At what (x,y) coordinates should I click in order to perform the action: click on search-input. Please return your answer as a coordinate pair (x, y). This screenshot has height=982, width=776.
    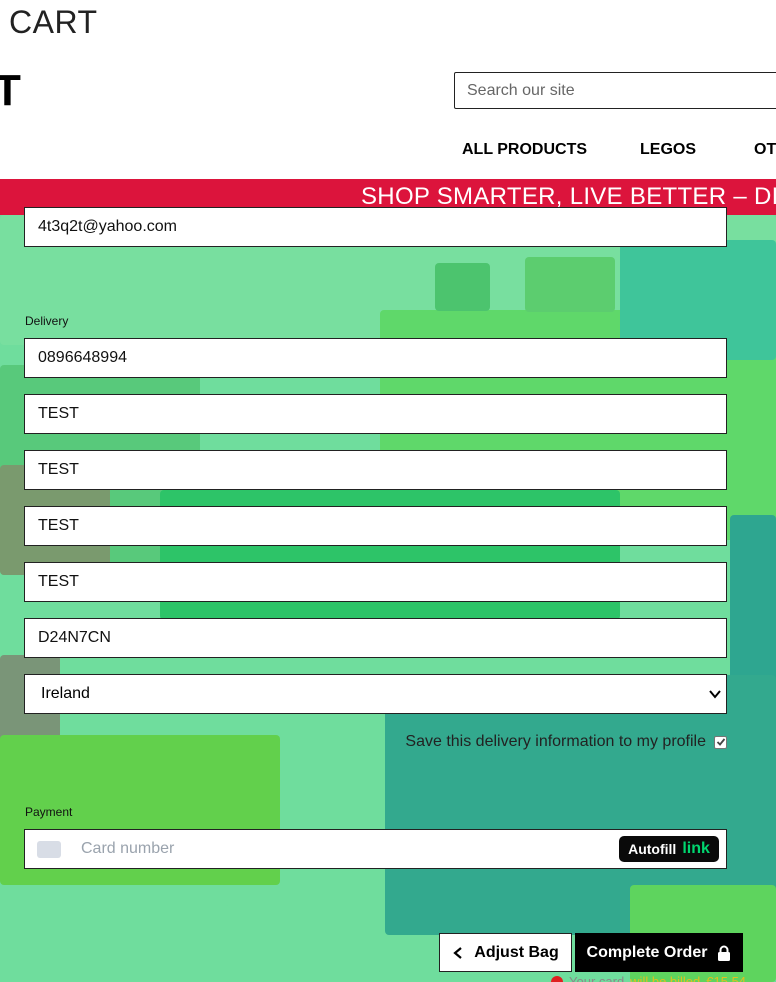
    Looking at the image, I should click on (615, 90).